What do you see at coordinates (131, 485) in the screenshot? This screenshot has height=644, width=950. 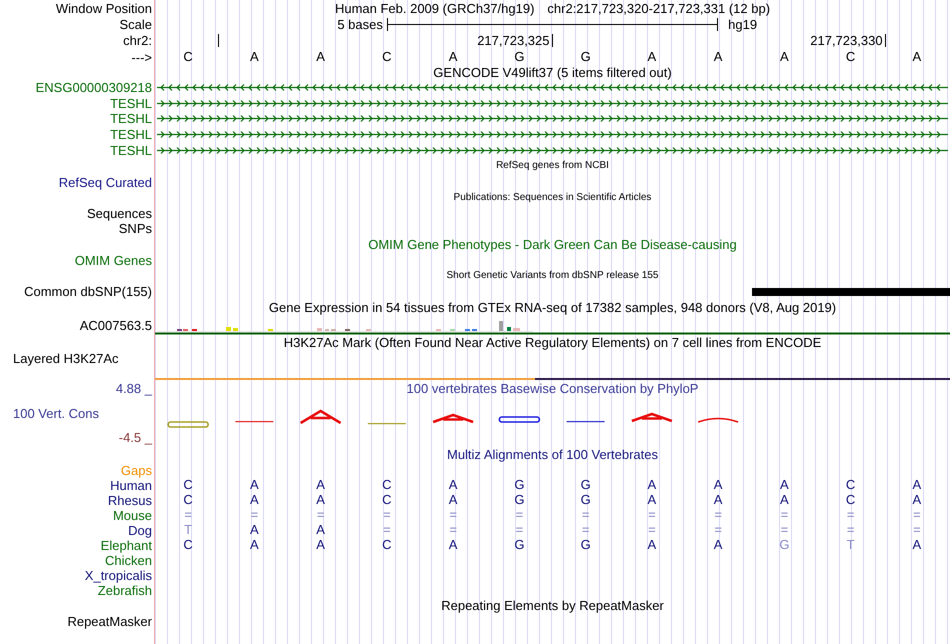 I see `species-label: Human` at bounding box center [131, 485].